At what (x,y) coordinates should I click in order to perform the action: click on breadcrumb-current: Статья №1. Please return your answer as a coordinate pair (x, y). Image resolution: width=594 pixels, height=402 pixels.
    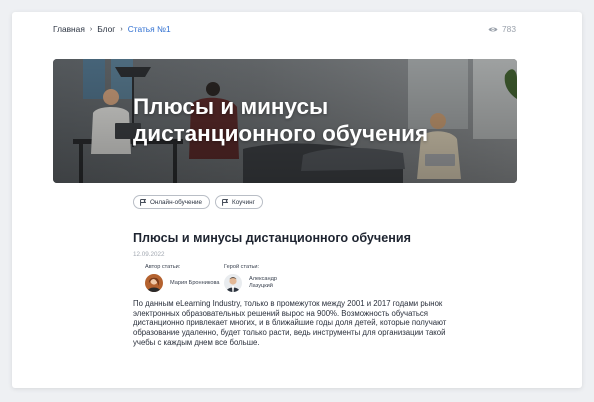
    Looking at the image, I should click on (149, 29).